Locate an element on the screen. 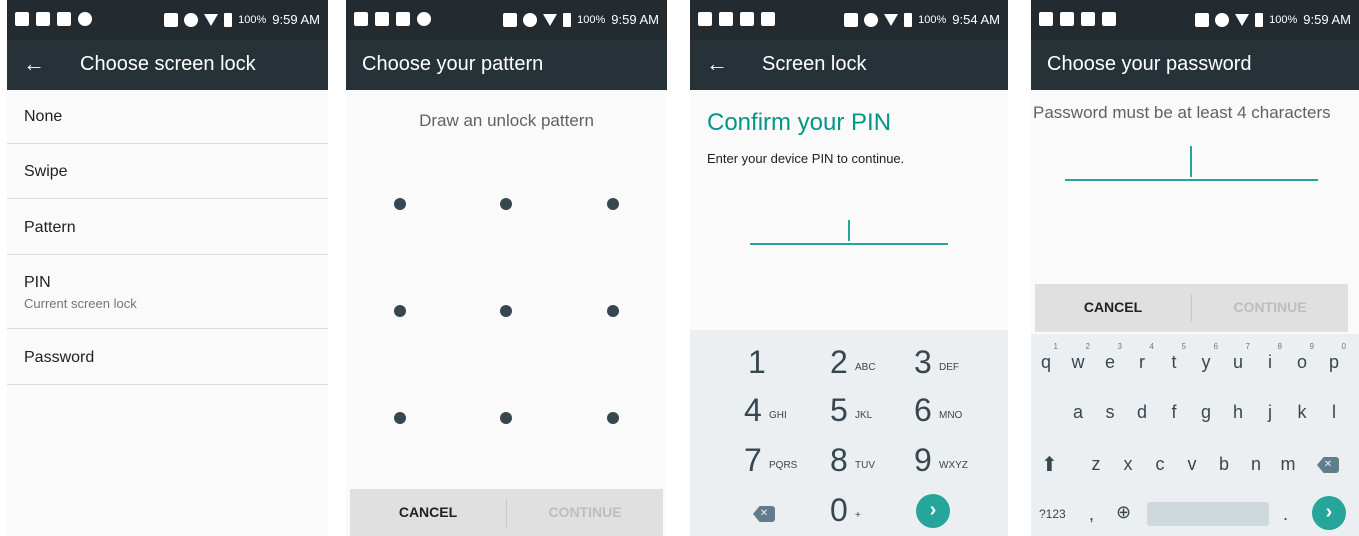 The image size is (1359, 536). key-i: i8 is located at coordinates (1271, 357).